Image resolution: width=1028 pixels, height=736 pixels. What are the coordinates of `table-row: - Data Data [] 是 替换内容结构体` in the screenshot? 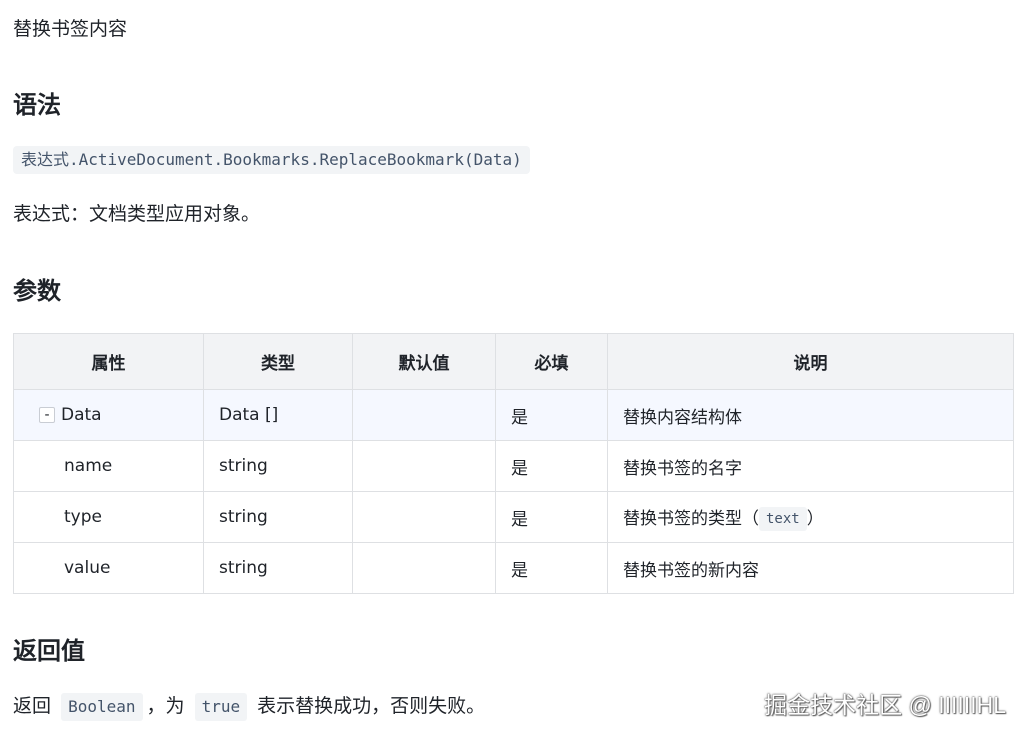 It's located at (513, 415).